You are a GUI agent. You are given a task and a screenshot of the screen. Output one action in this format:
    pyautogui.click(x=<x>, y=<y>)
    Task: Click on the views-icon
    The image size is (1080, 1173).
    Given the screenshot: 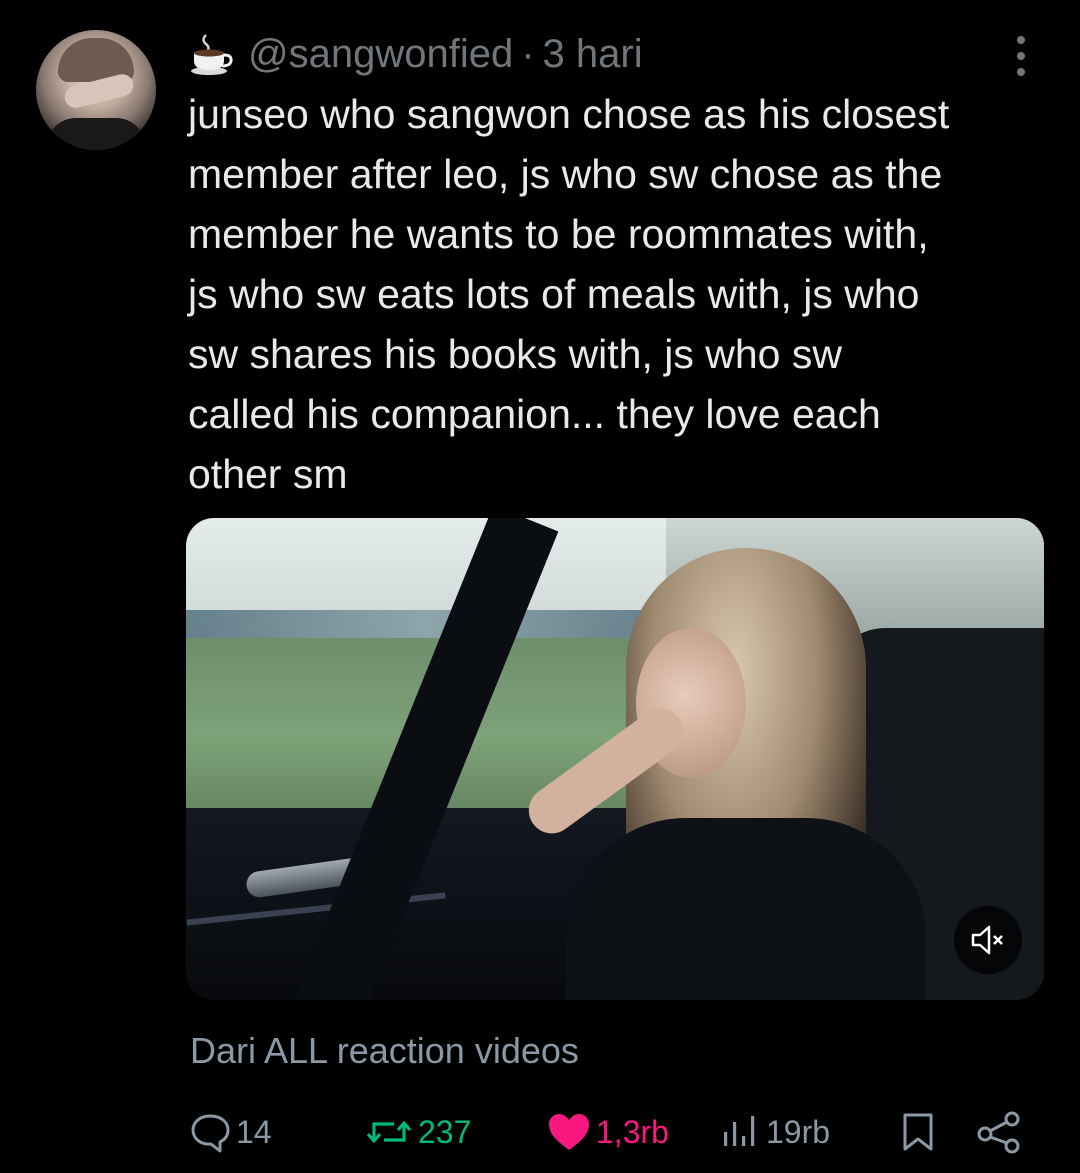 What is the action you would take?
    pyautogui.click(x=741, y=1132)
    